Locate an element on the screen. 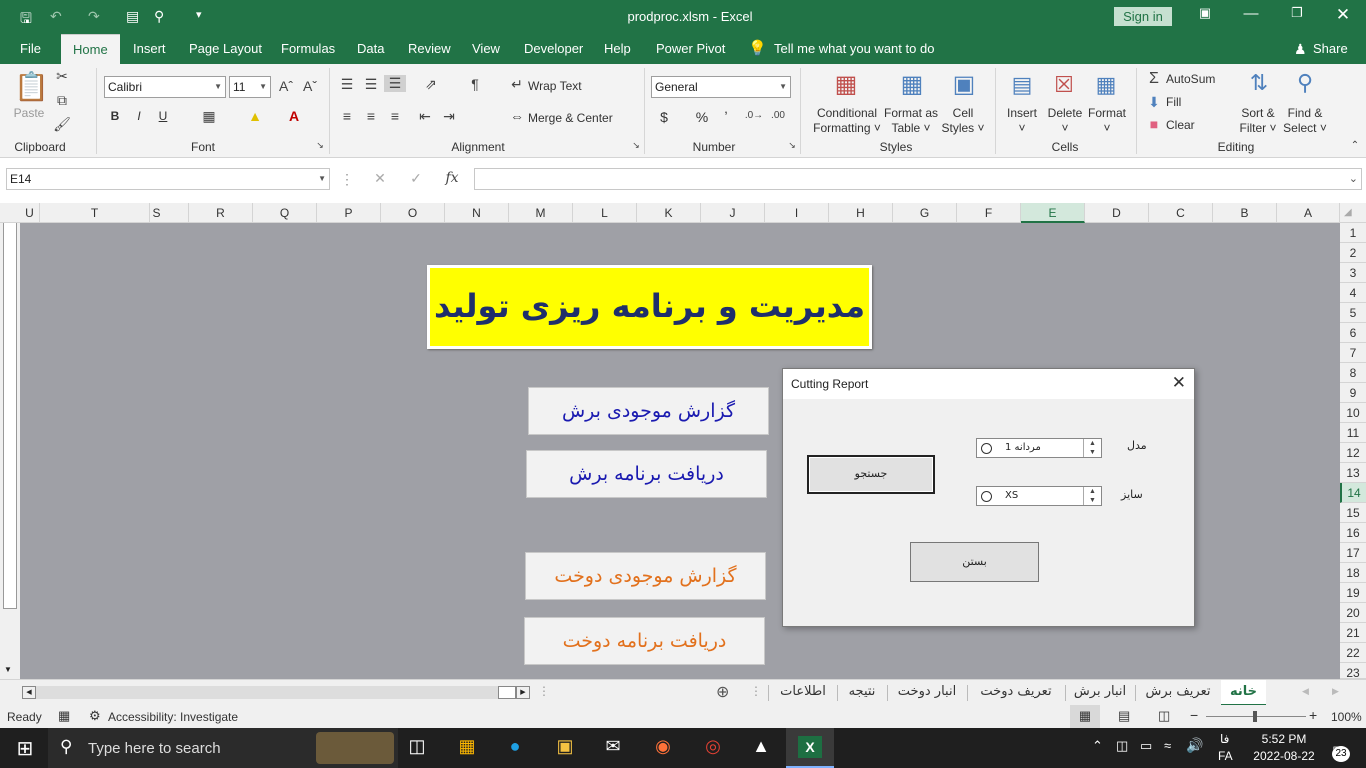  column-header: F is located at coordinates (989, 213).